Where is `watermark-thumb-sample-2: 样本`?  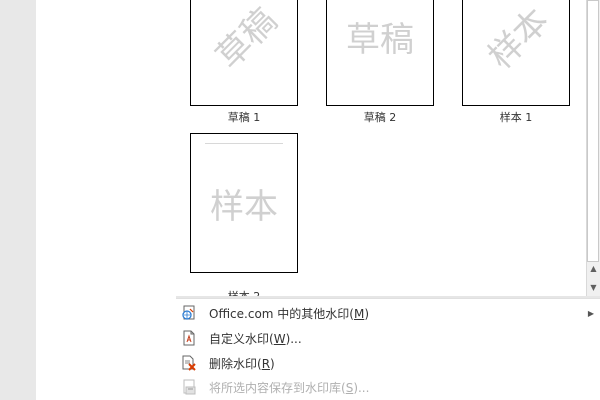
watermark-thumb-sample-2: 样本 is located at coordinates (244, 203).